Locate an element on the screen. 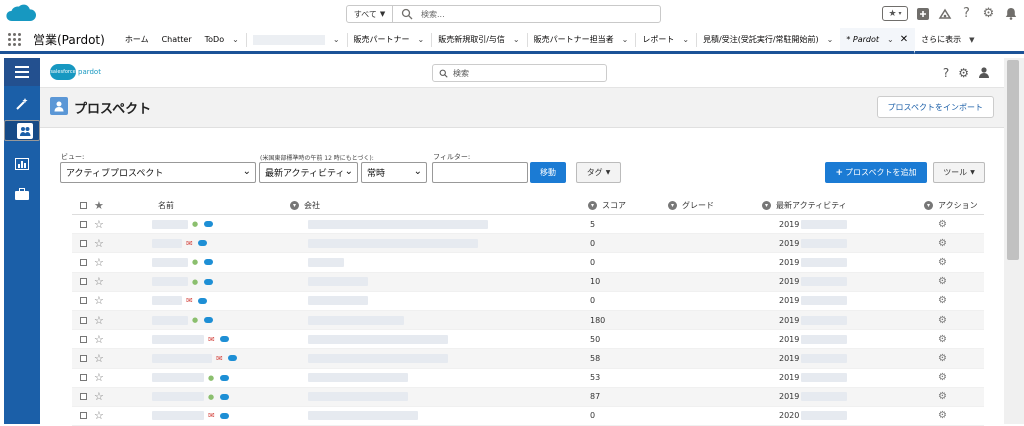 The height and width of the screenshot is (426, 1024). favorites-button: ★ ▾ is located at coordinates (895, 13).